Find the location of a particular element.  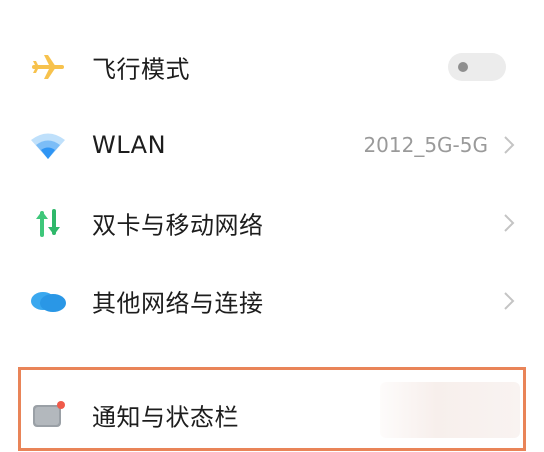

airplane-icon is located at coordinates (48, 67).